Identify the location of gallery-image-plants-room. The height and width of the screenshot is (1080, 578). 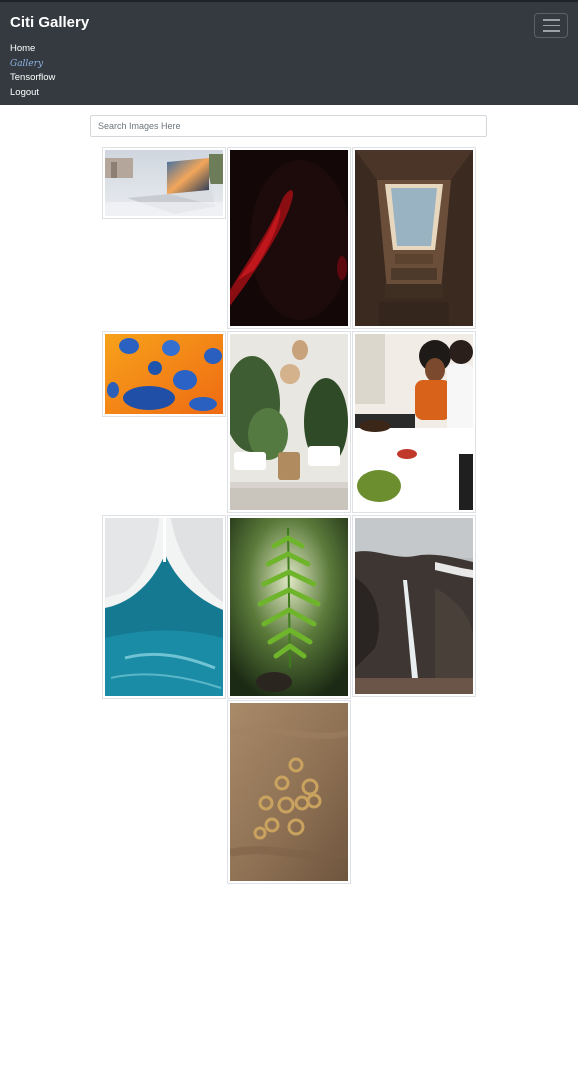
(289, 422).